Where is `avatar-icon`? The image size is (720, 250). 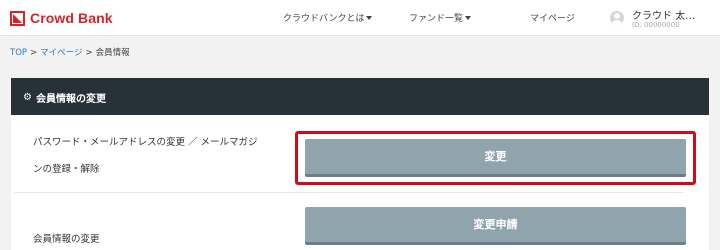
avatar-icon is located at coordinates (617, 18).